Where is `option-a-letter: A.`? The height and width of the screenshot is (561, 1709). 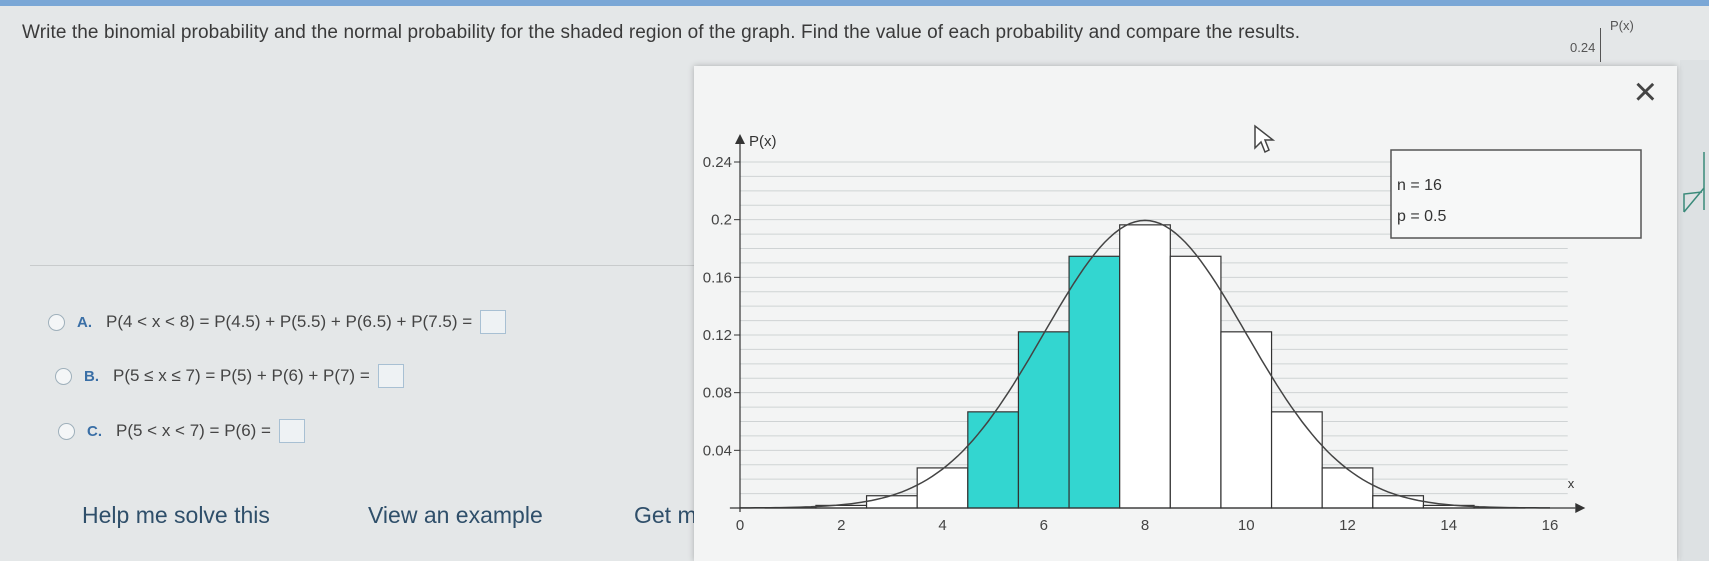 option-a-letter: A. is located at coordinates (84, 322).